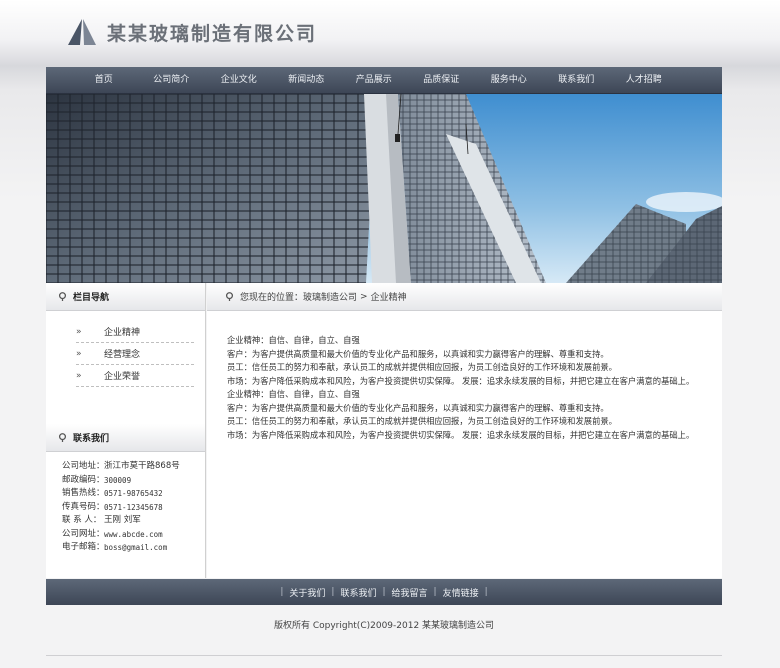  What do you see at coordinates (307, 80) in the screenshot?
I see `nav-item-news: 新闻动态` at bounding box center [307, 80].